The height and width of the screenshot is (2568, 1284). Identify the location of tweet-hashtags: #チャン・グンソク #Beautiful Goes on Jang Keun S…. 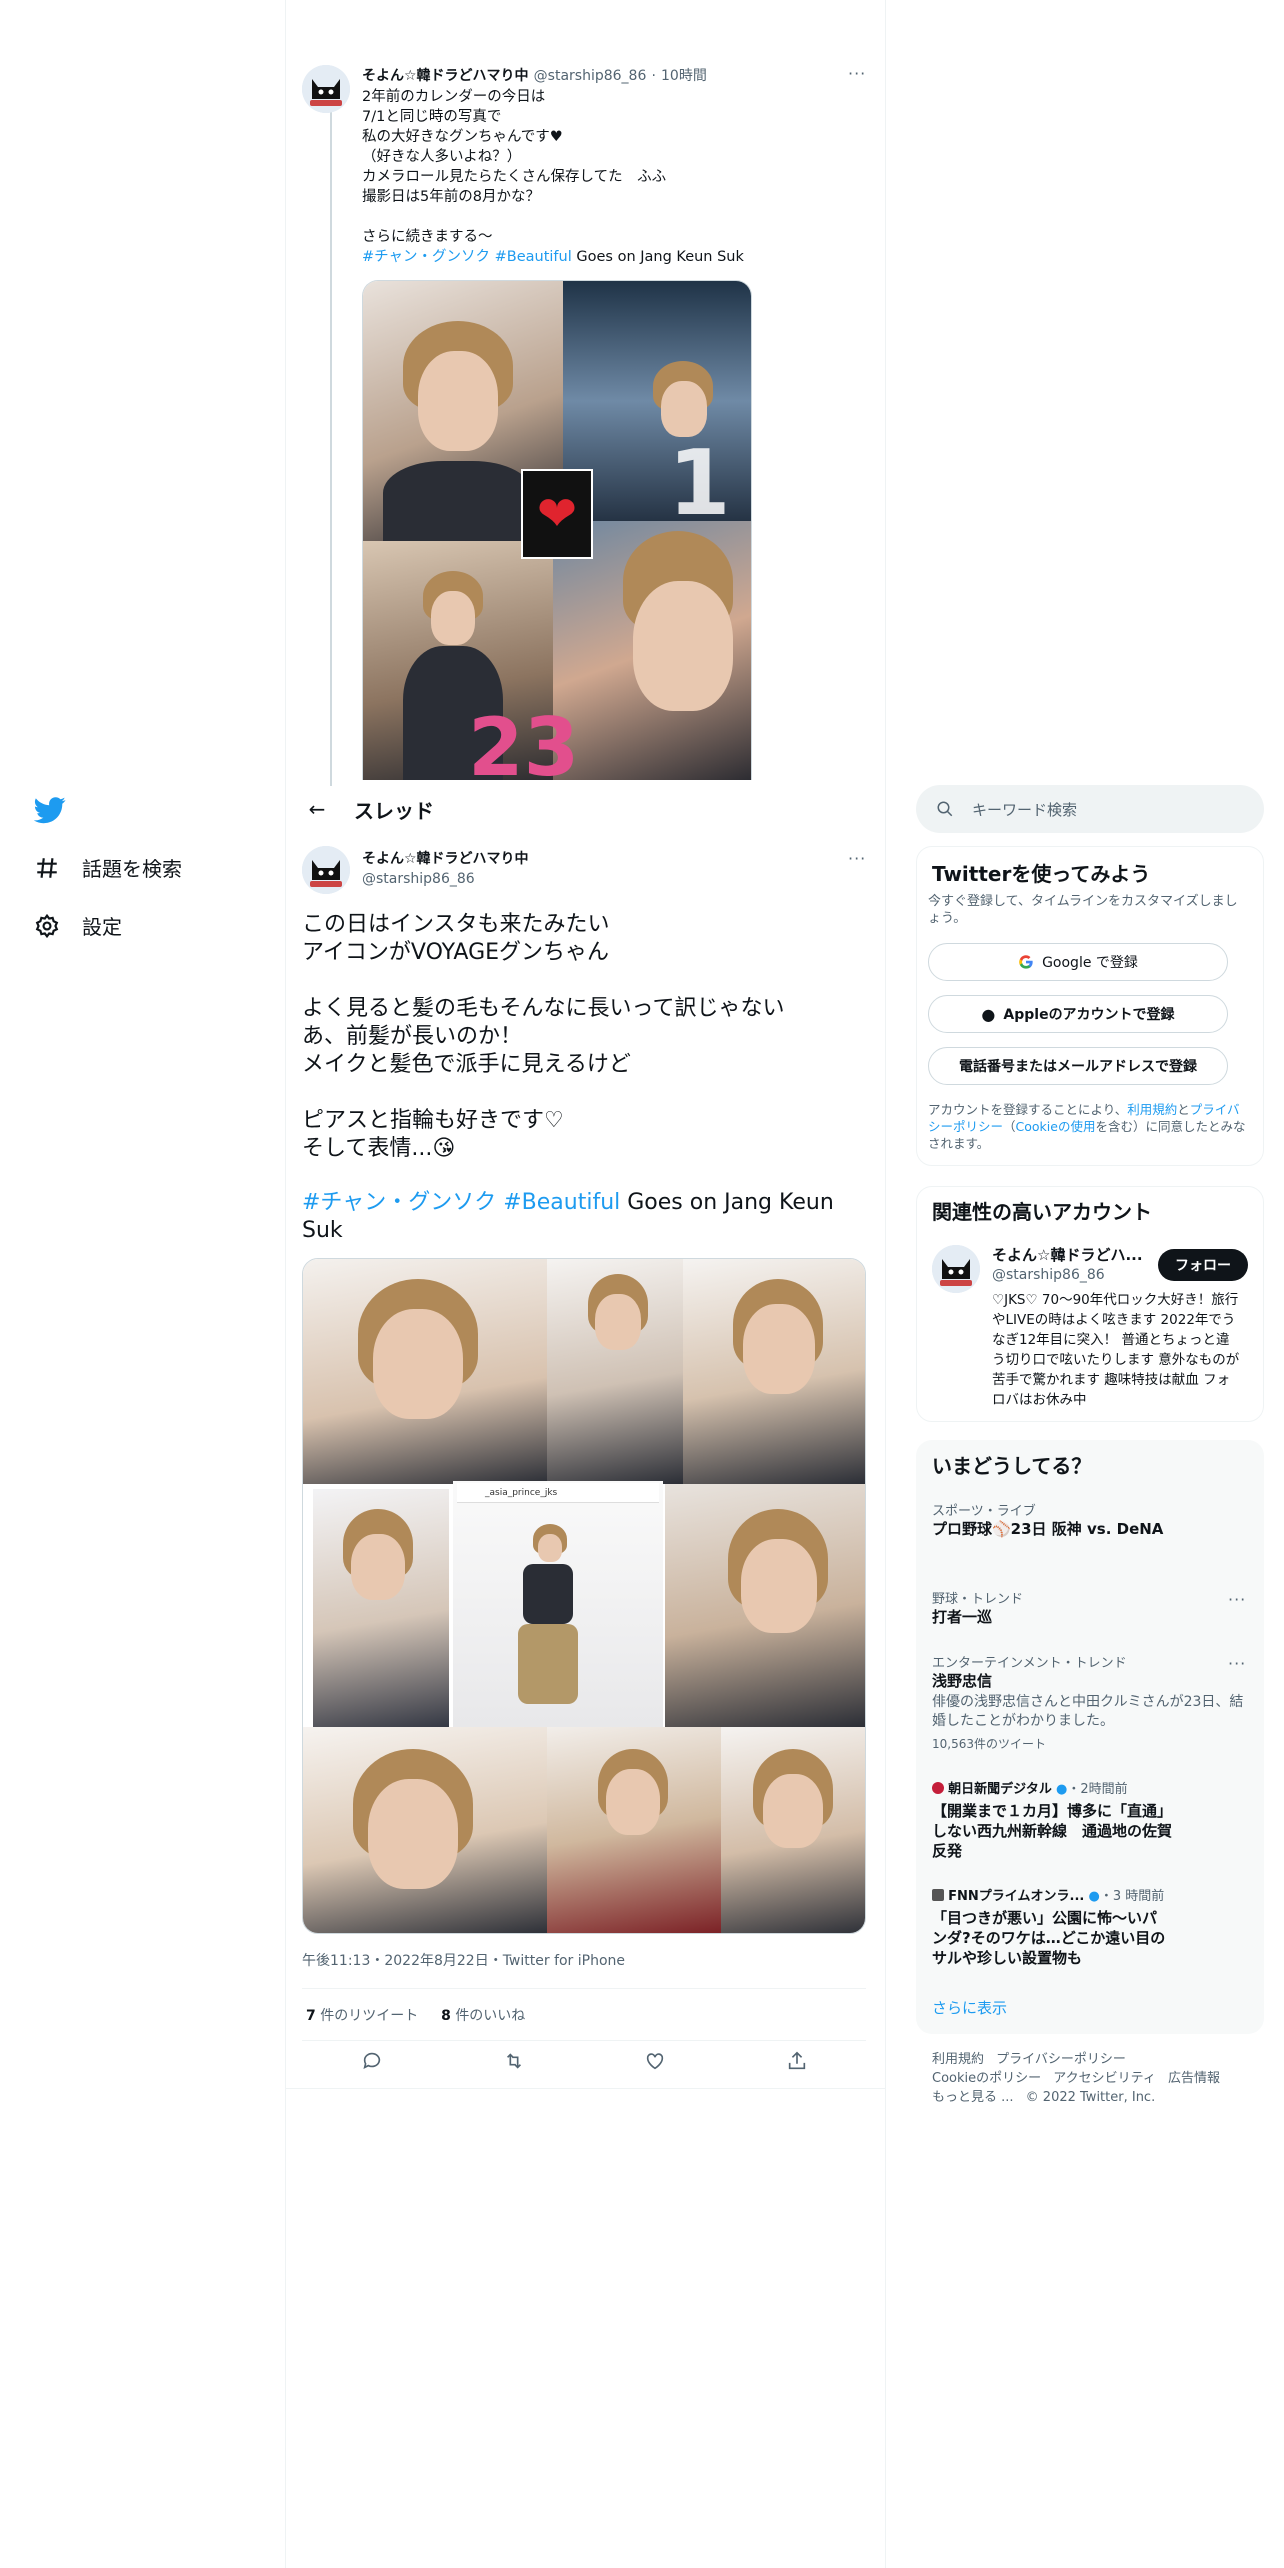
(571, 1216).